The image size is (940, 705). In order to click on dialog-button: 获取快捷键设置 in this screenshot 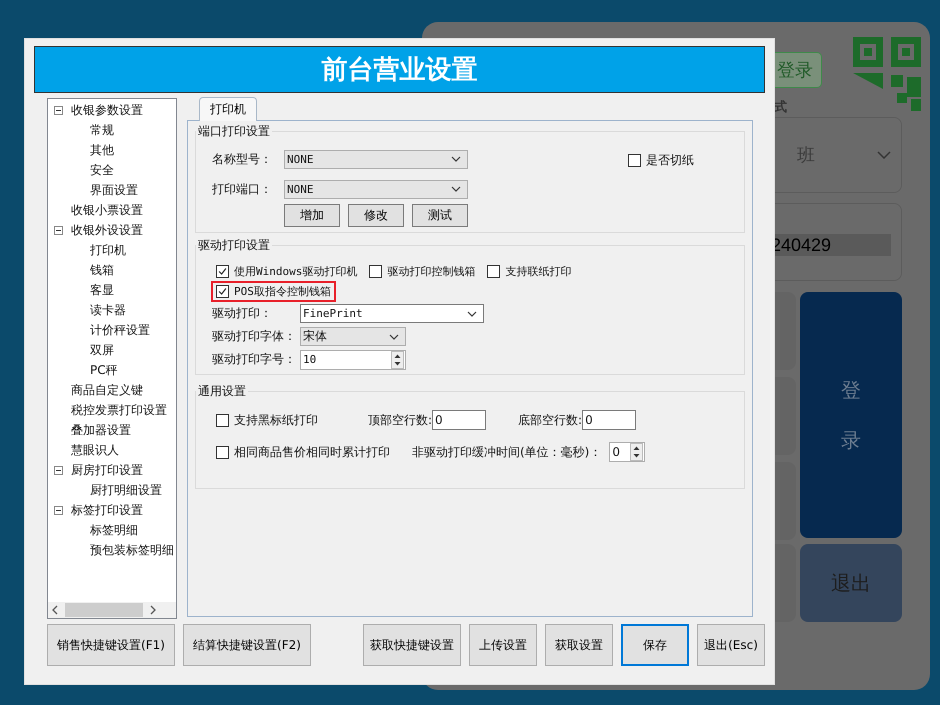, I will do `click(412, 645)`.